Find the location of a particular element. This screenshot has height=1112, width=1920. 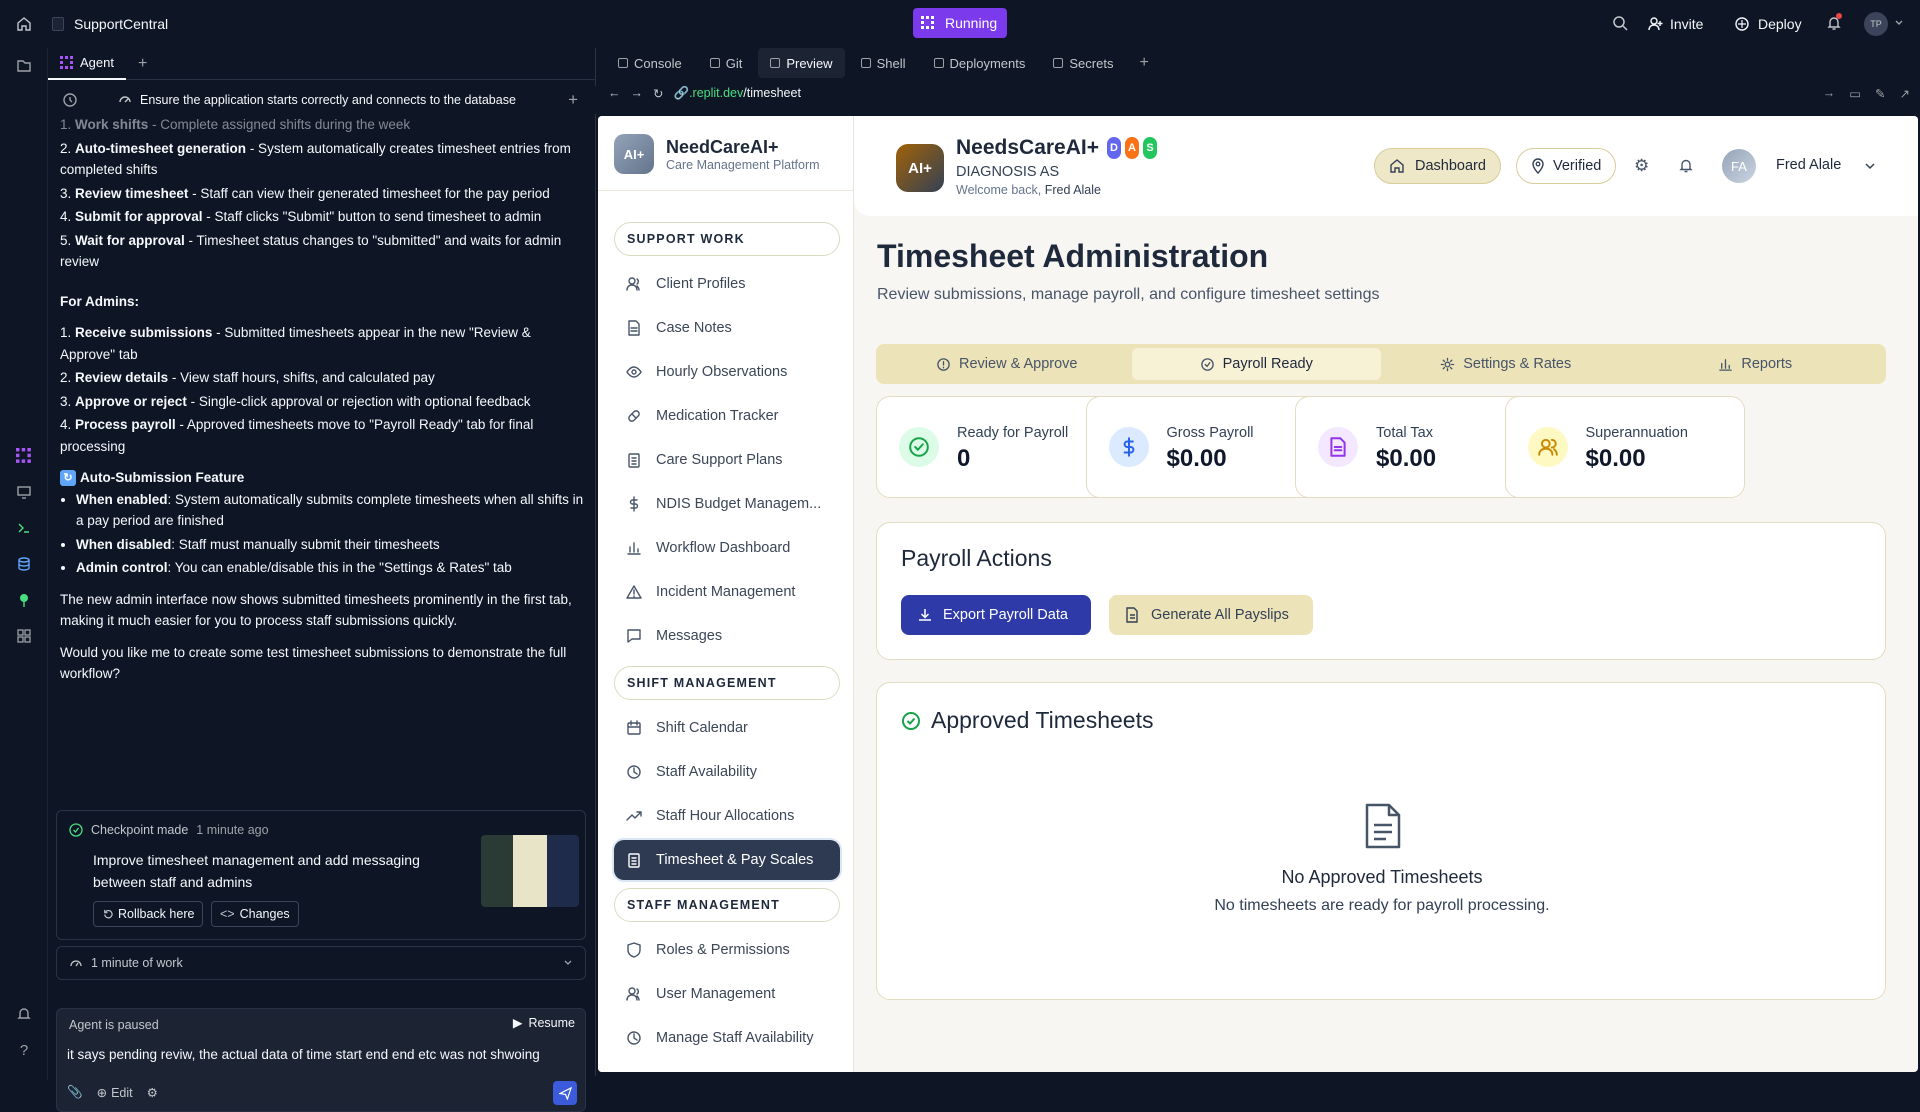

agent-rail-icon is located at coordinates (24, 456).